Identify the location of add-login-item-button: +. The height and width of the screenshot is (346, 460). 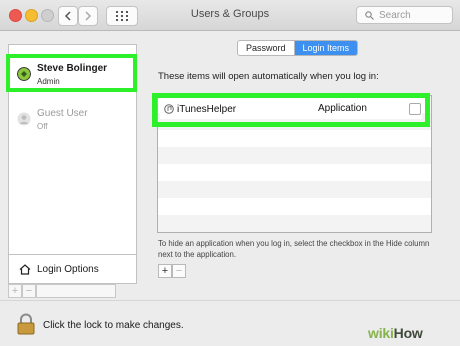
(165, 271).